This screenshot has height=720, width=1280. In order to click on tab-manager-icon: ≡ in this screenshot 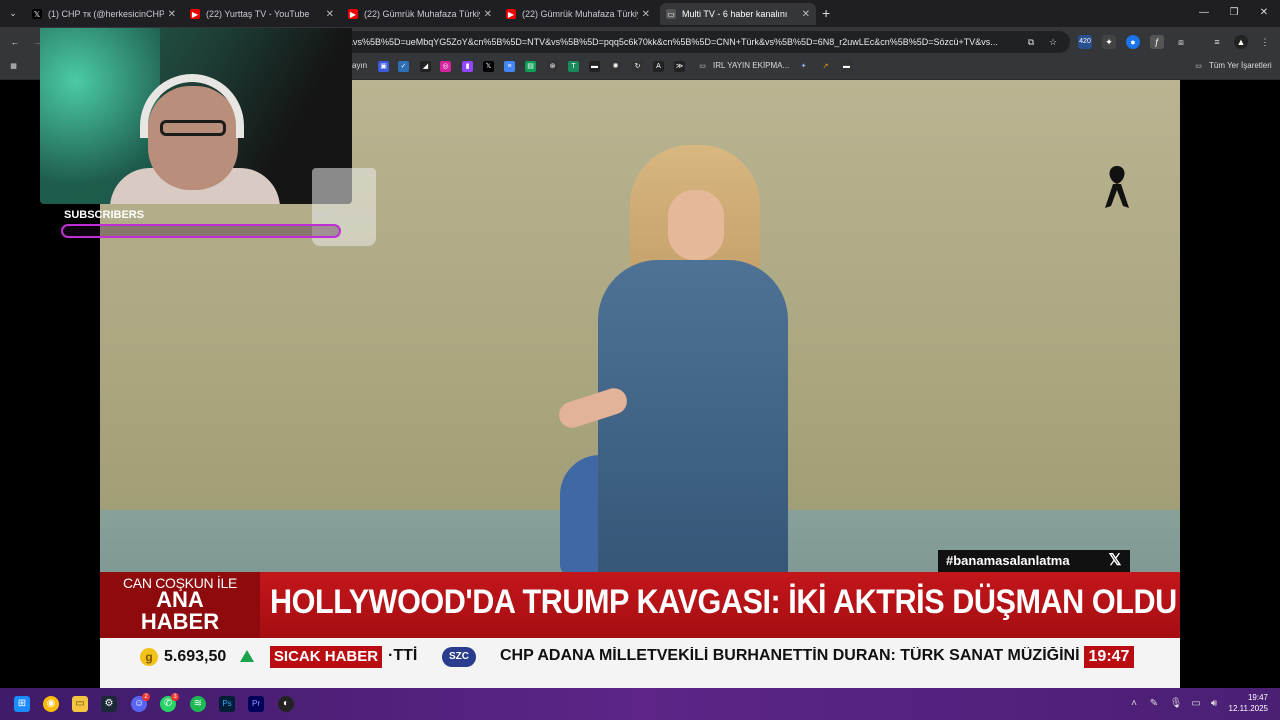, I will do `click(1217, 42)`.